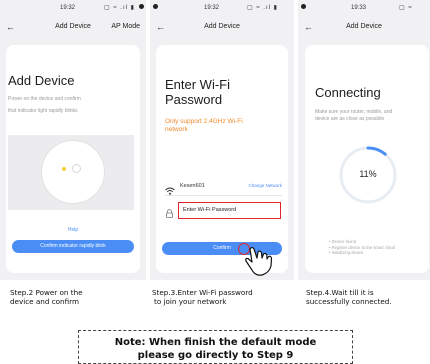 This screenshot has height=364, width=430. I want to click on status-icons: ▢ ≈, so click(406, 8).